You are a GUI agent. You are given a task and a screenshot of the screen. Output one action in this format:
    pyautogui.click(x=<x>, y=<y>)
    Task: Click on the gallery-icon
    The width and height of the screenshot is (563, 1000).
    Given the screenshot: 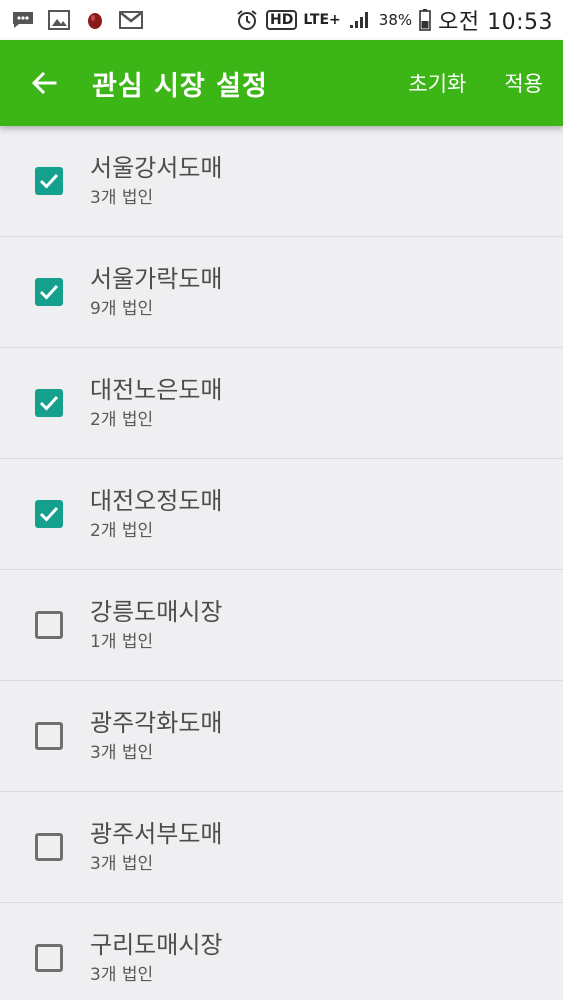 What is the action you would take?
    pyautogui.click(x=59, y=20)
    